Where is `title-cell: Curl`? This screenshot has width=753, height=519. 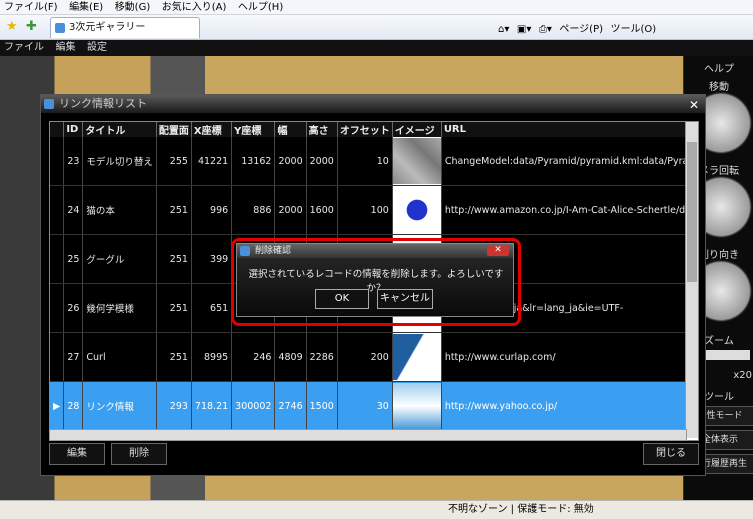
title-cell: Curl is located at coordinates (119, 357).